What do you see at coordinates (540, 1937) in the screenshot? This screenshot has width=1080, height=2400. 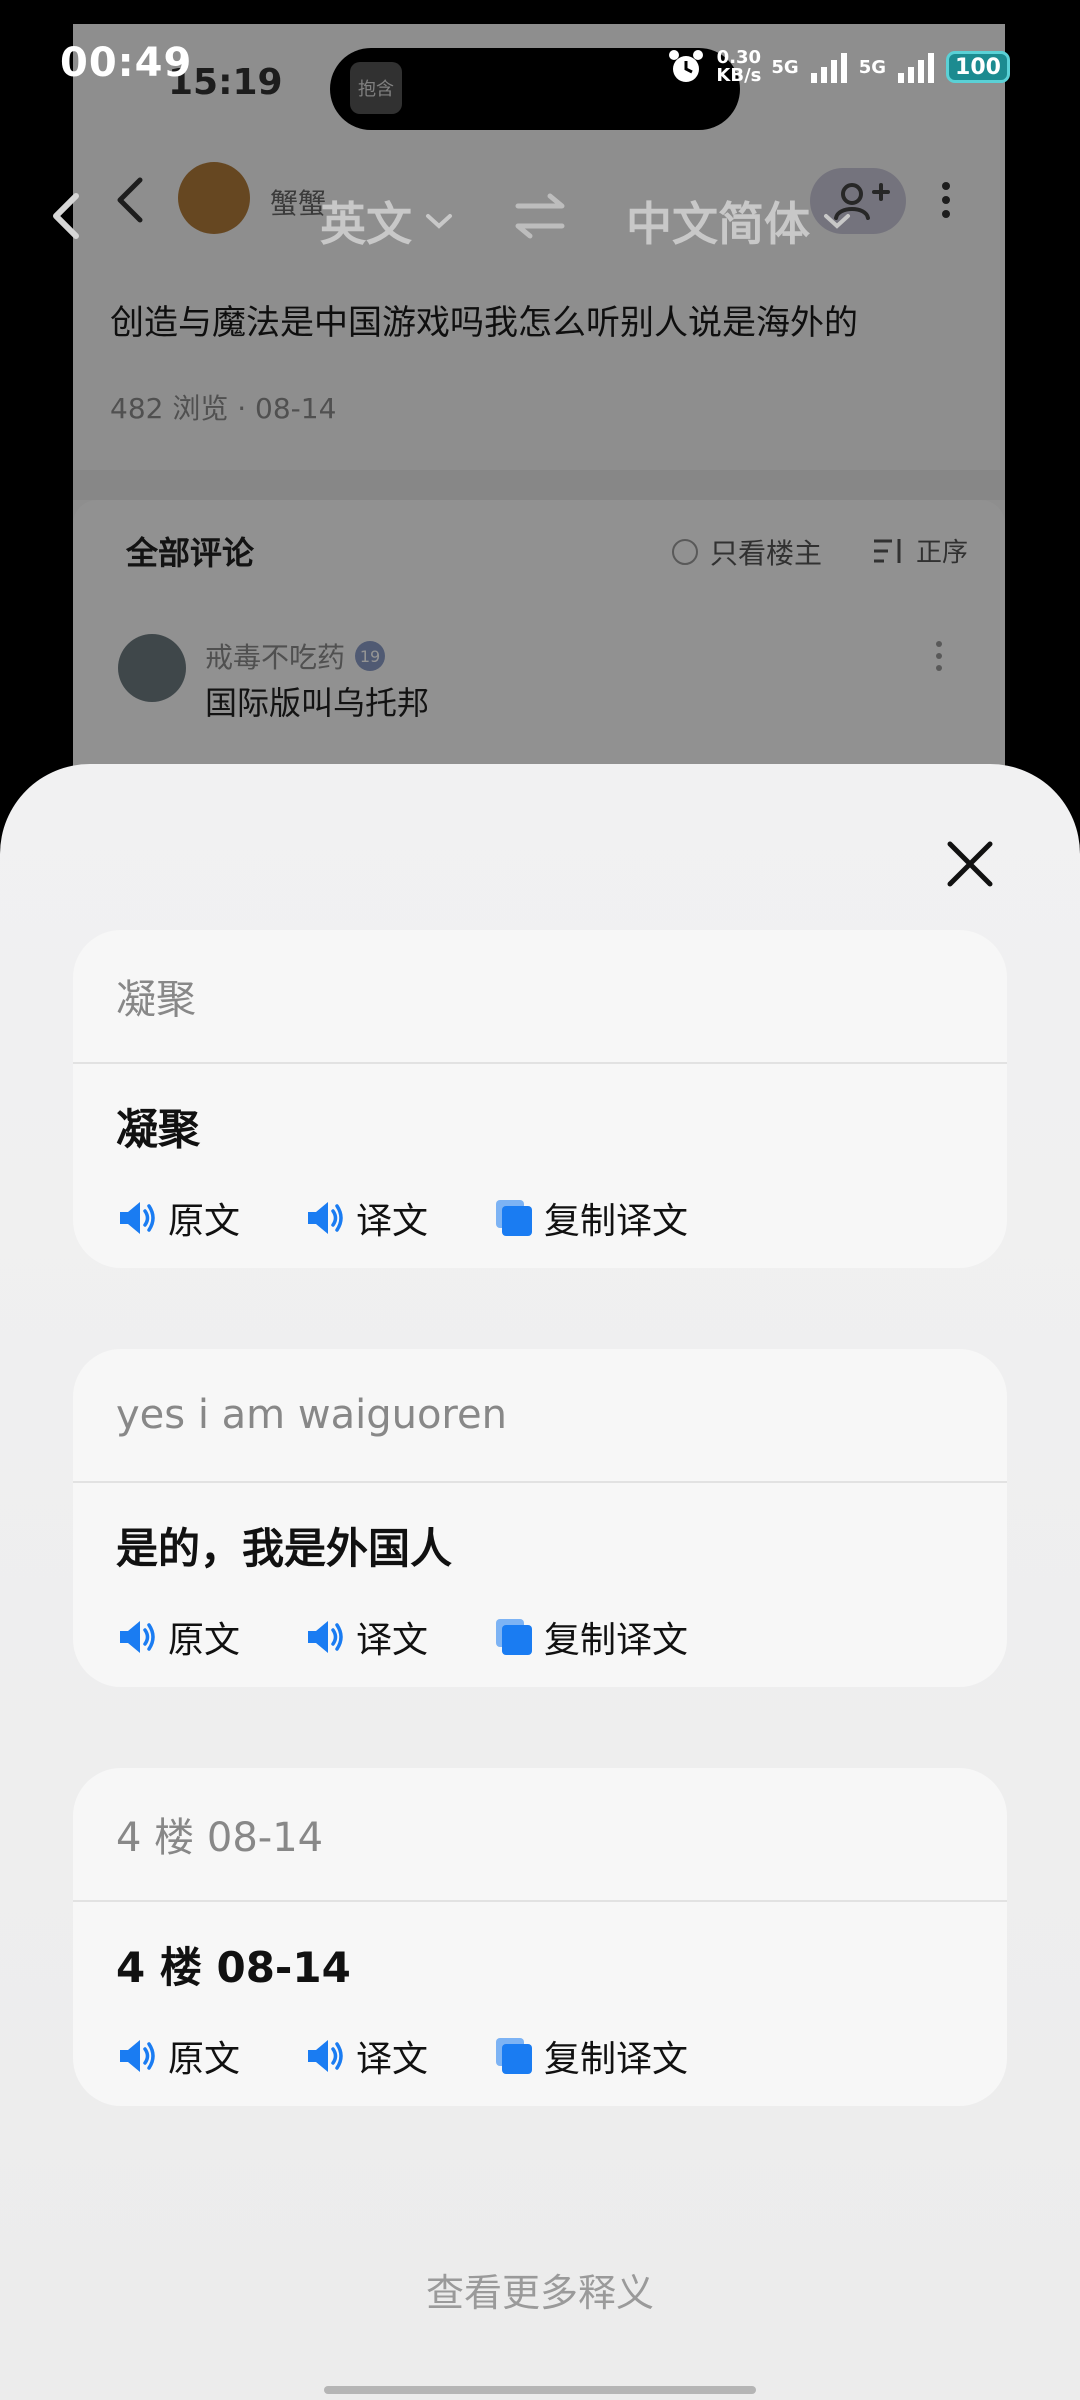 I see `translation-card: 4 楼 08-14 4 楼 08-14 原文 译文 复制译文` at bounding box center [540, 1937].